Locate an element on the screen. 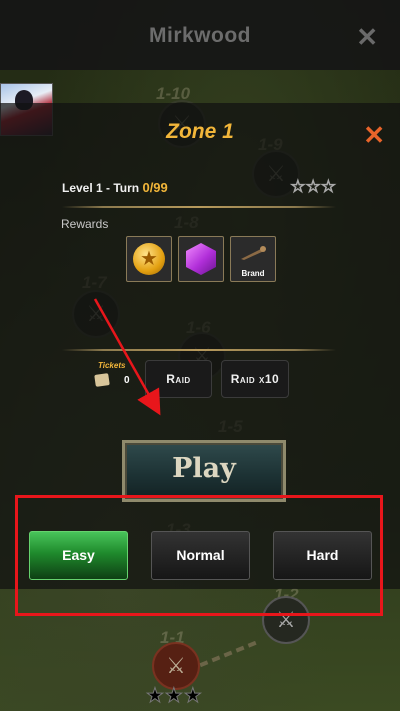  difficulty-normal-button: Normal is located at coordinates (200, 555).